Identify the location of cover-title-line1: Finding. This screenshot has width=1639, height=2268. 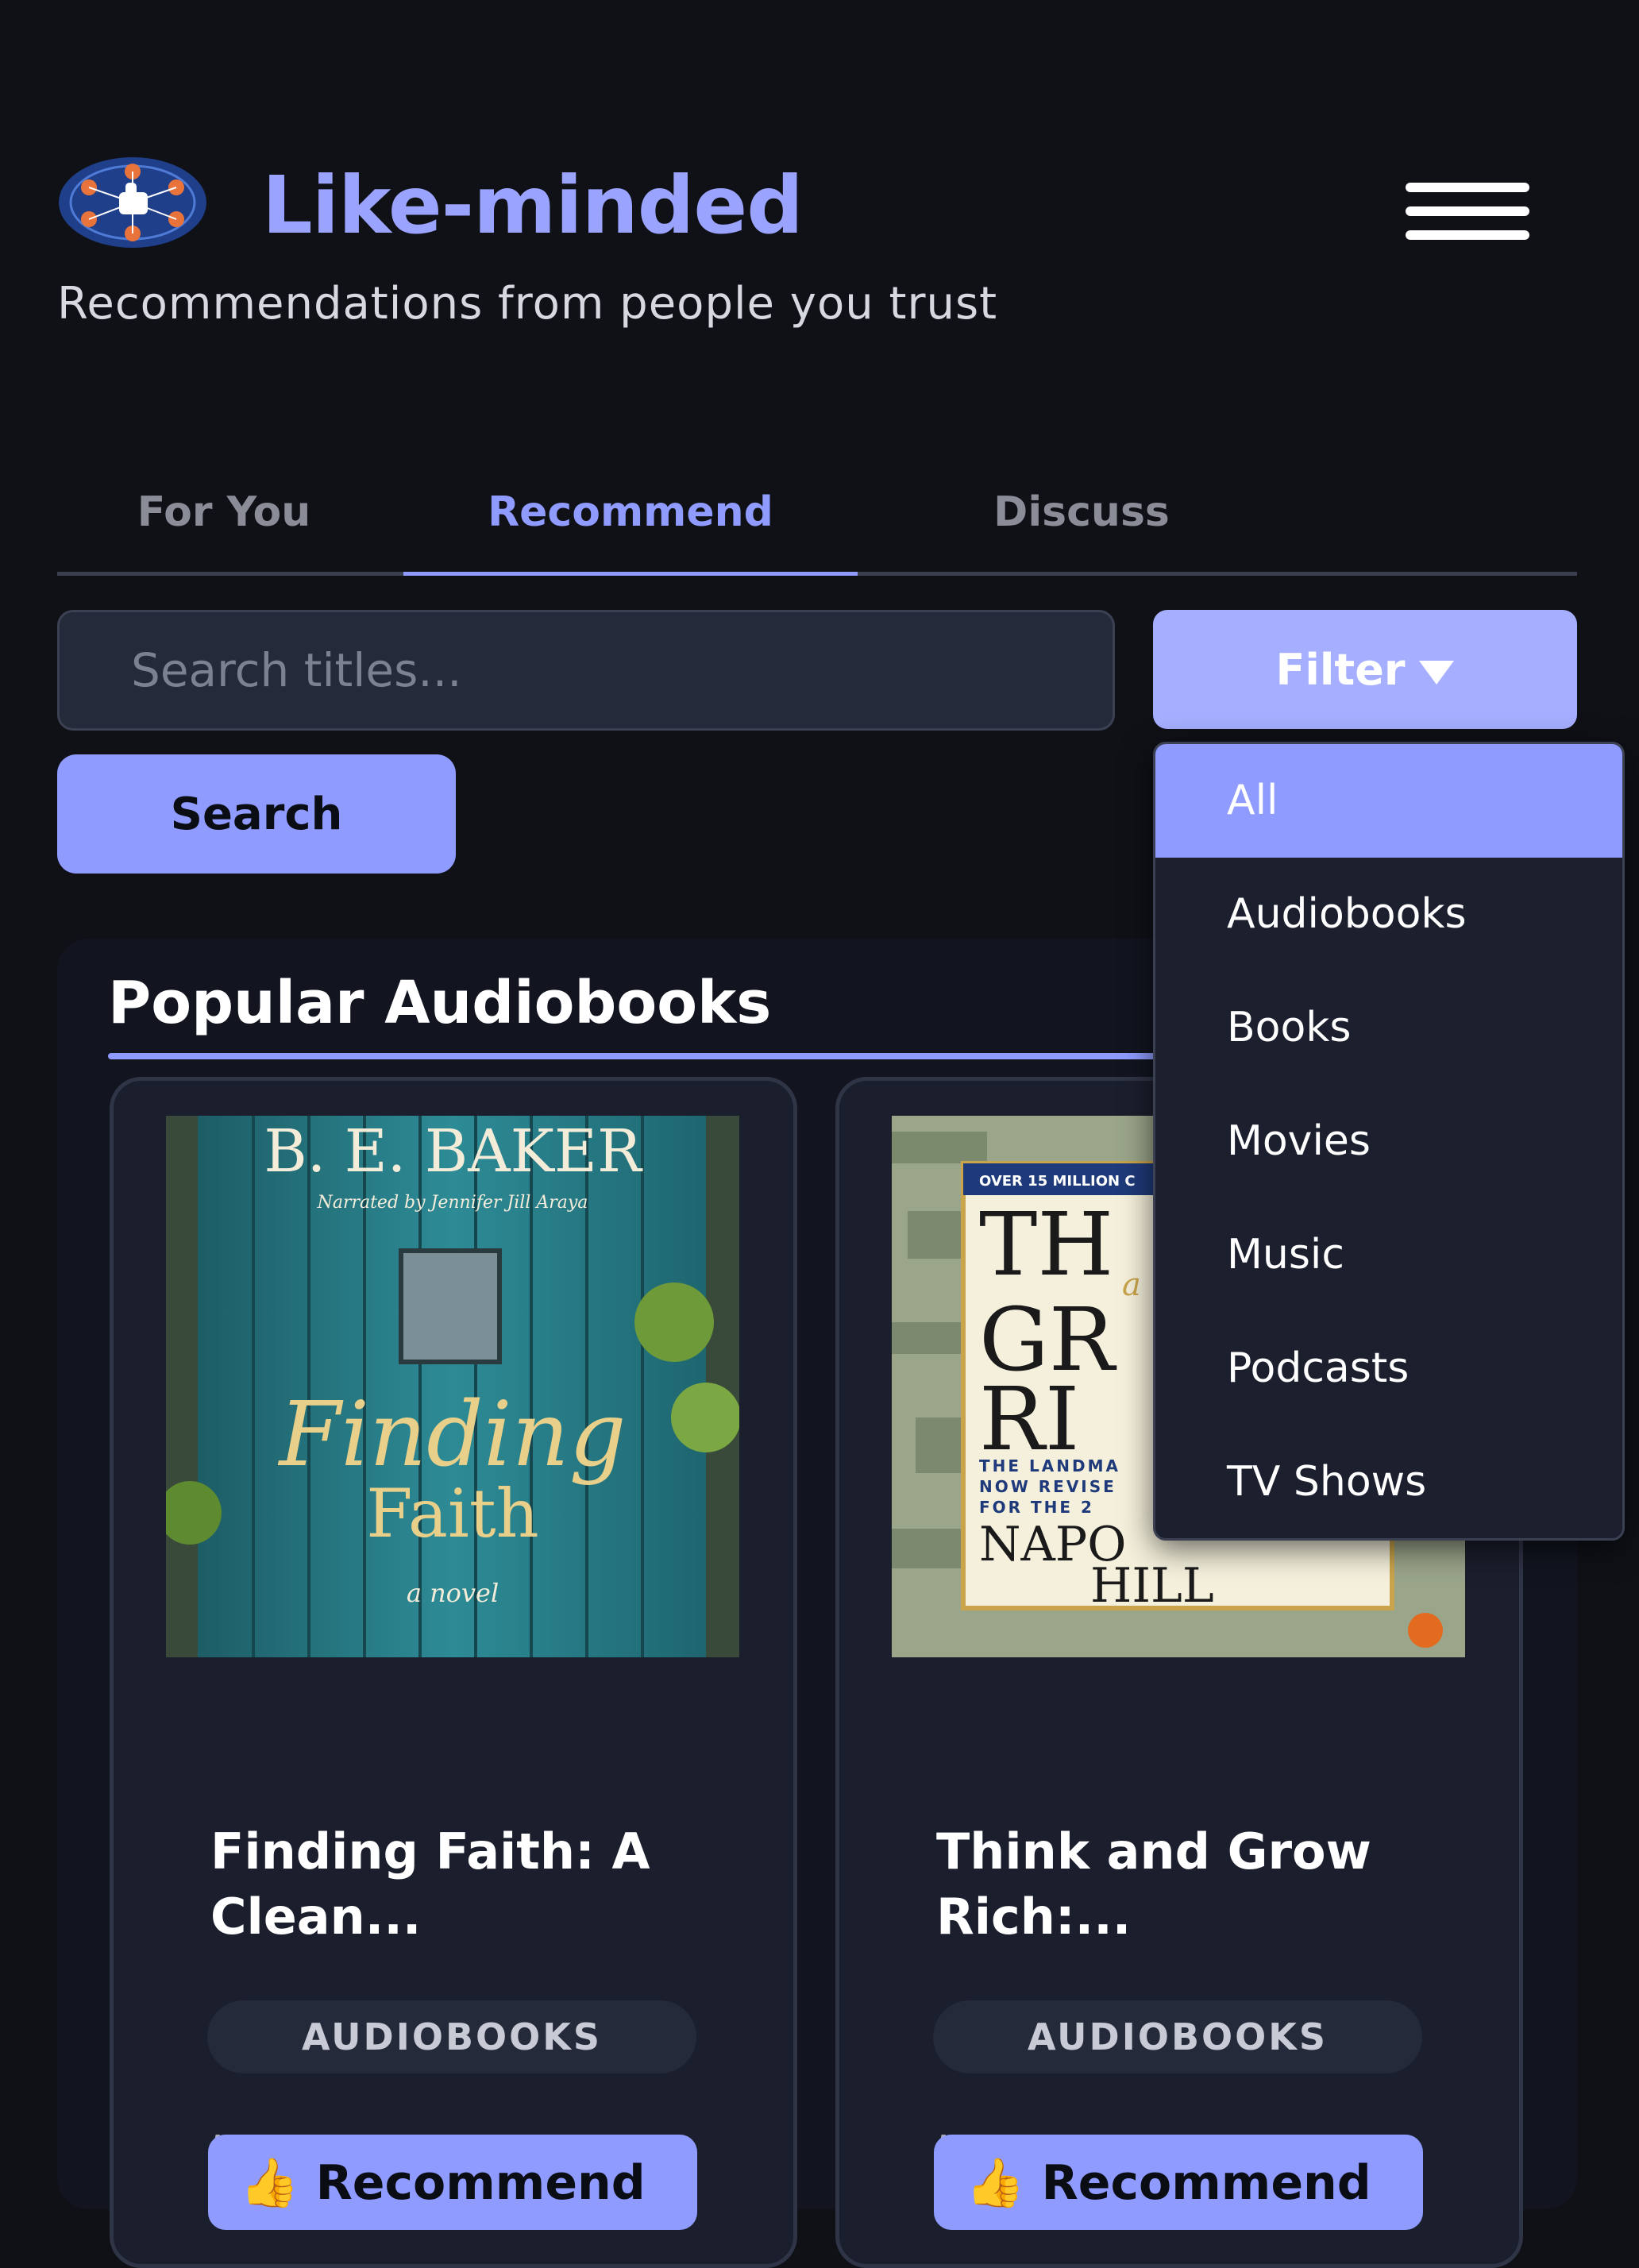
(451, 1435).